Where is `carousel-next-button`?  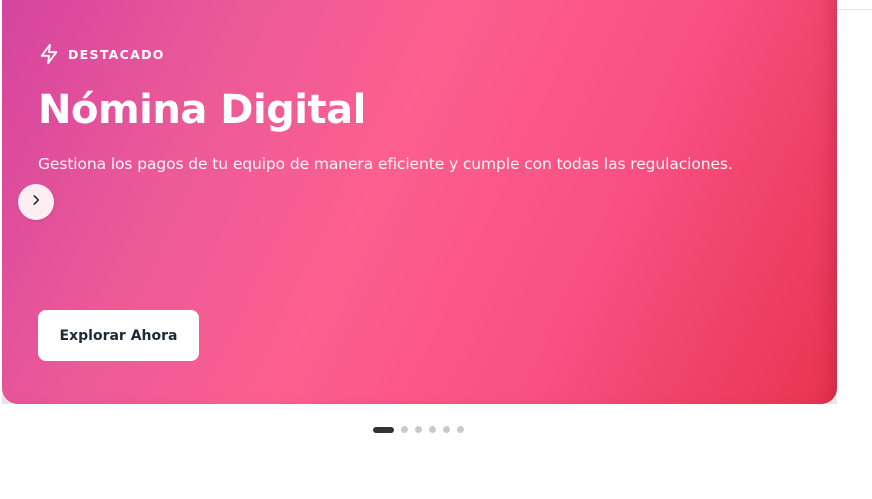
carousel-next-button is located at coordinates (36, 202).